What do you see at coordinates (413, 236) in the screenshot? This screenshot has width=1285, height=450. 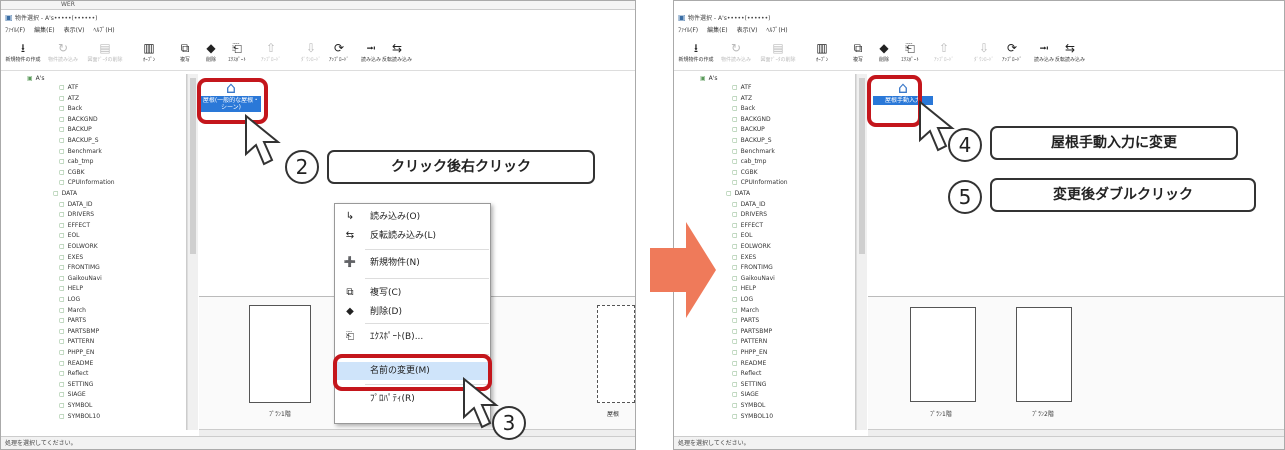 I see `context-menu-item: ⇆ 反転読み込み(L)` at bounding box center [413, 236].